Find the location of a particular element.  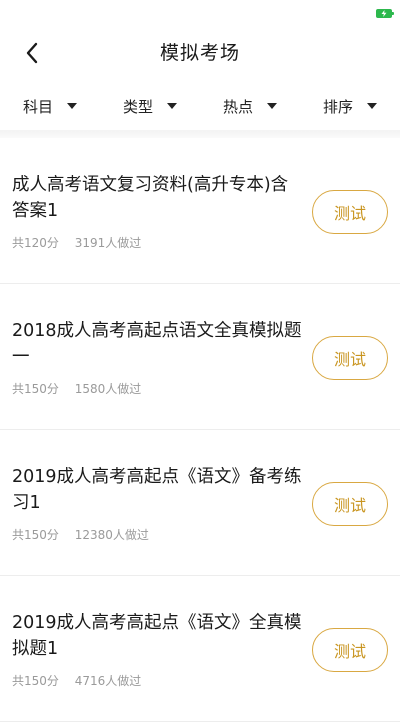

exam-meta: 共150分 1580人做过 is located at coordinates (76, 388).